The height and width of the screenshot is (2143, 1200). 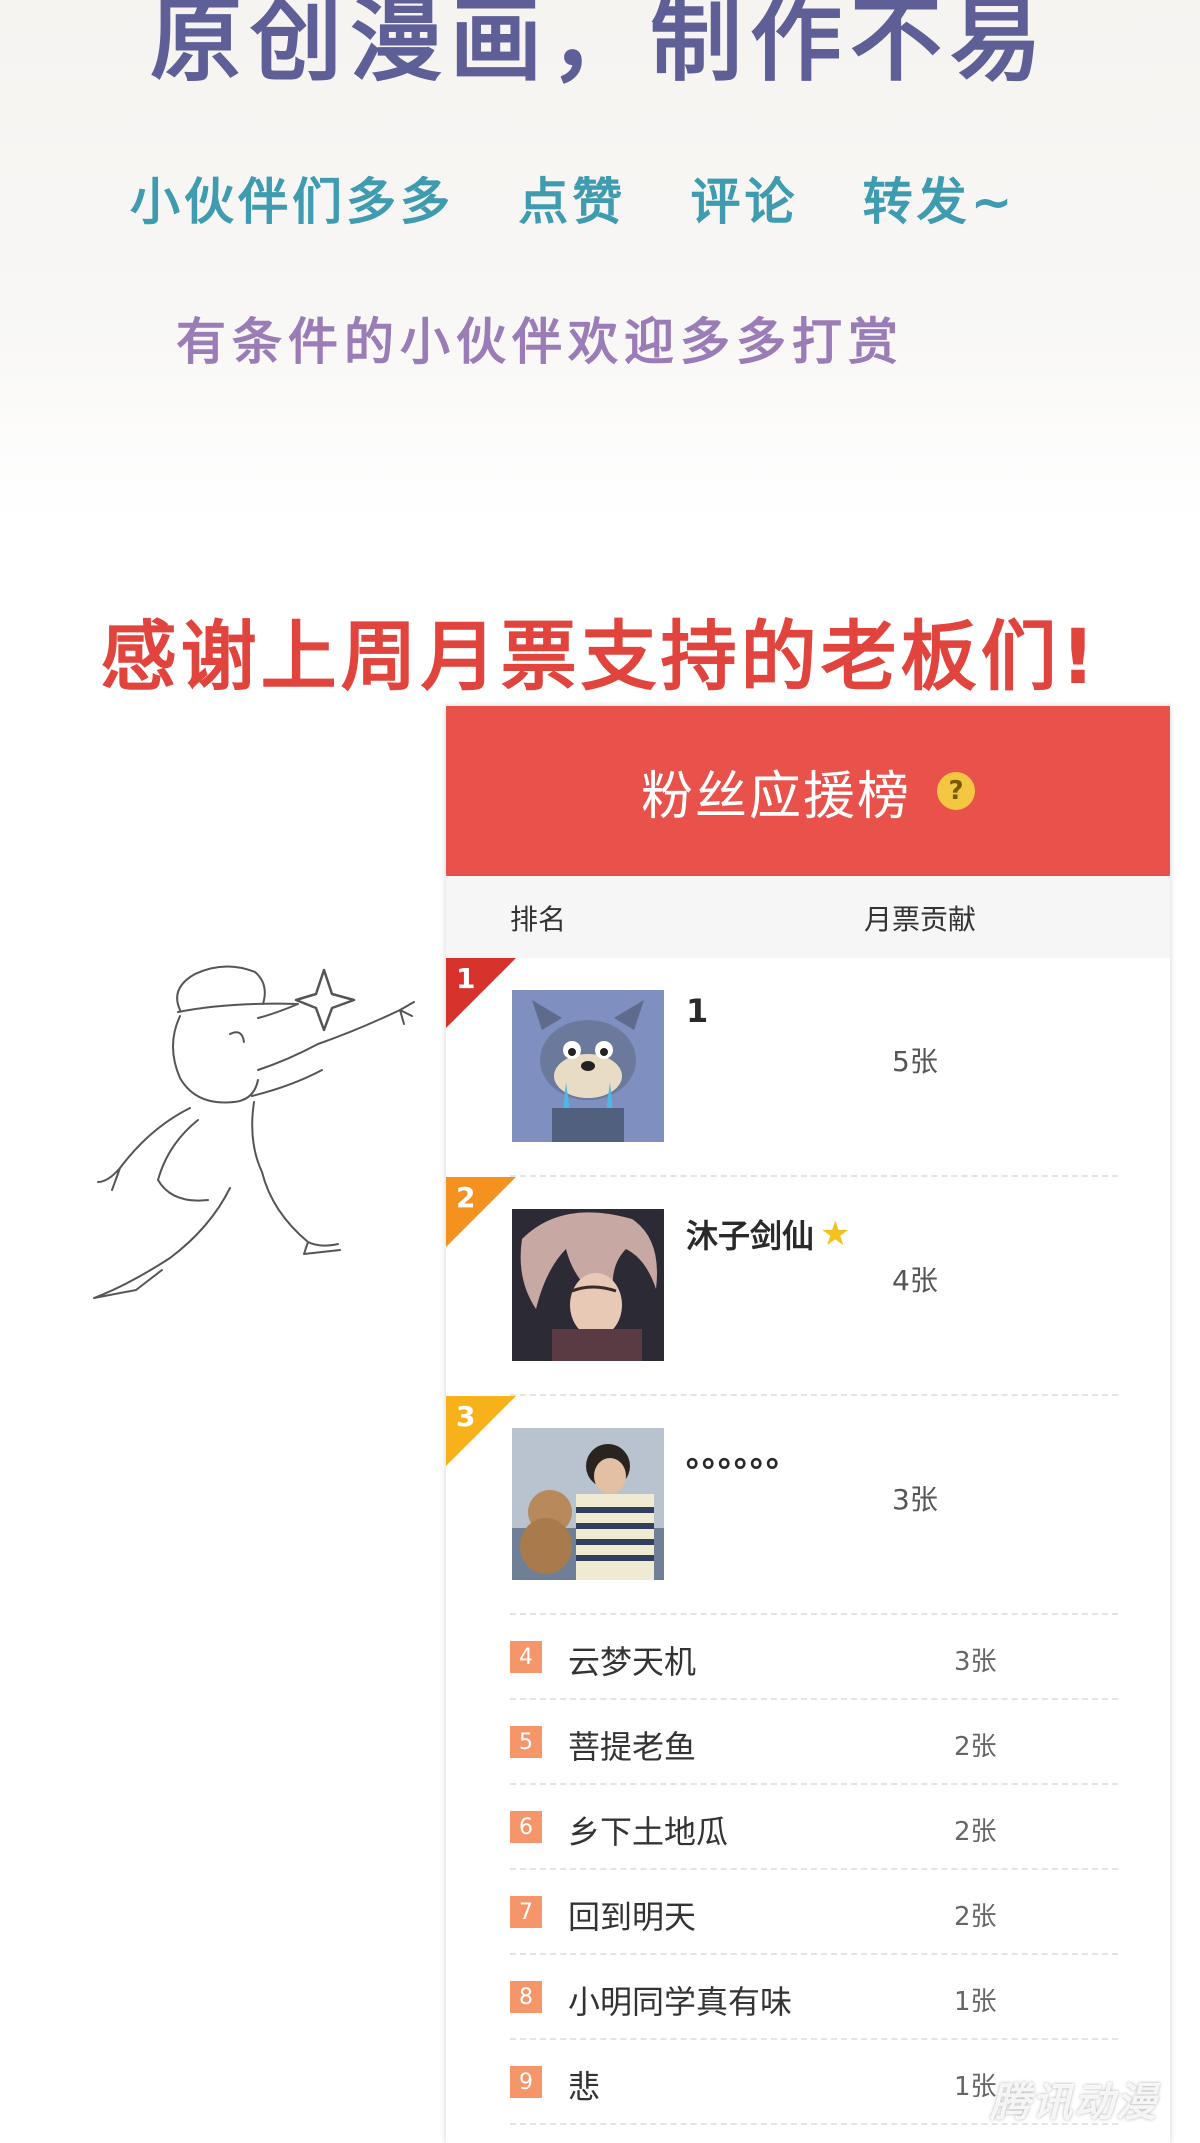 I want to click on star-icon: ★, so click(x=835, y=1234).